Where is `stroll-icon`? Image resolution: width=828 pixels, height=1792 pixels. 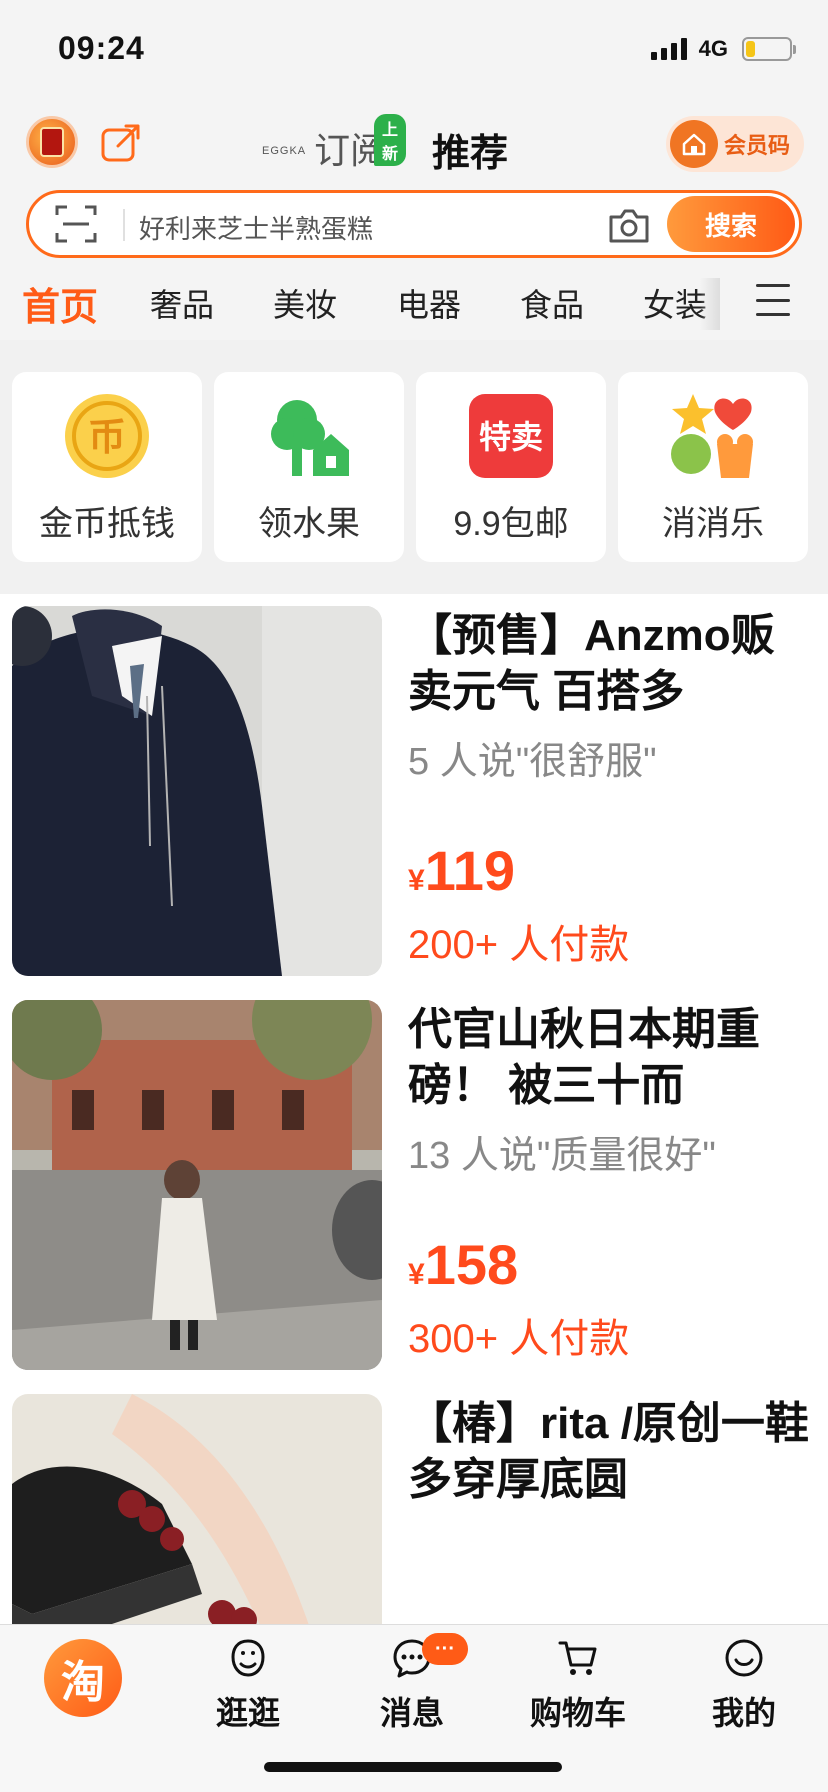 stroll-icon is located at coordinates (248, 1658).